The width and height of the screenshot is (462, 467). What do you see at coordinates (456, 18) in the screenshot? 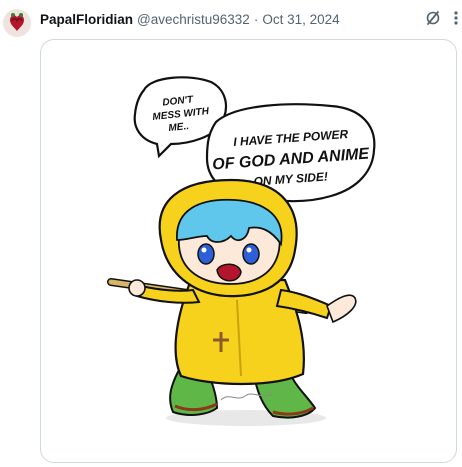
I see `more-icon` at bounding box center [456, 18].